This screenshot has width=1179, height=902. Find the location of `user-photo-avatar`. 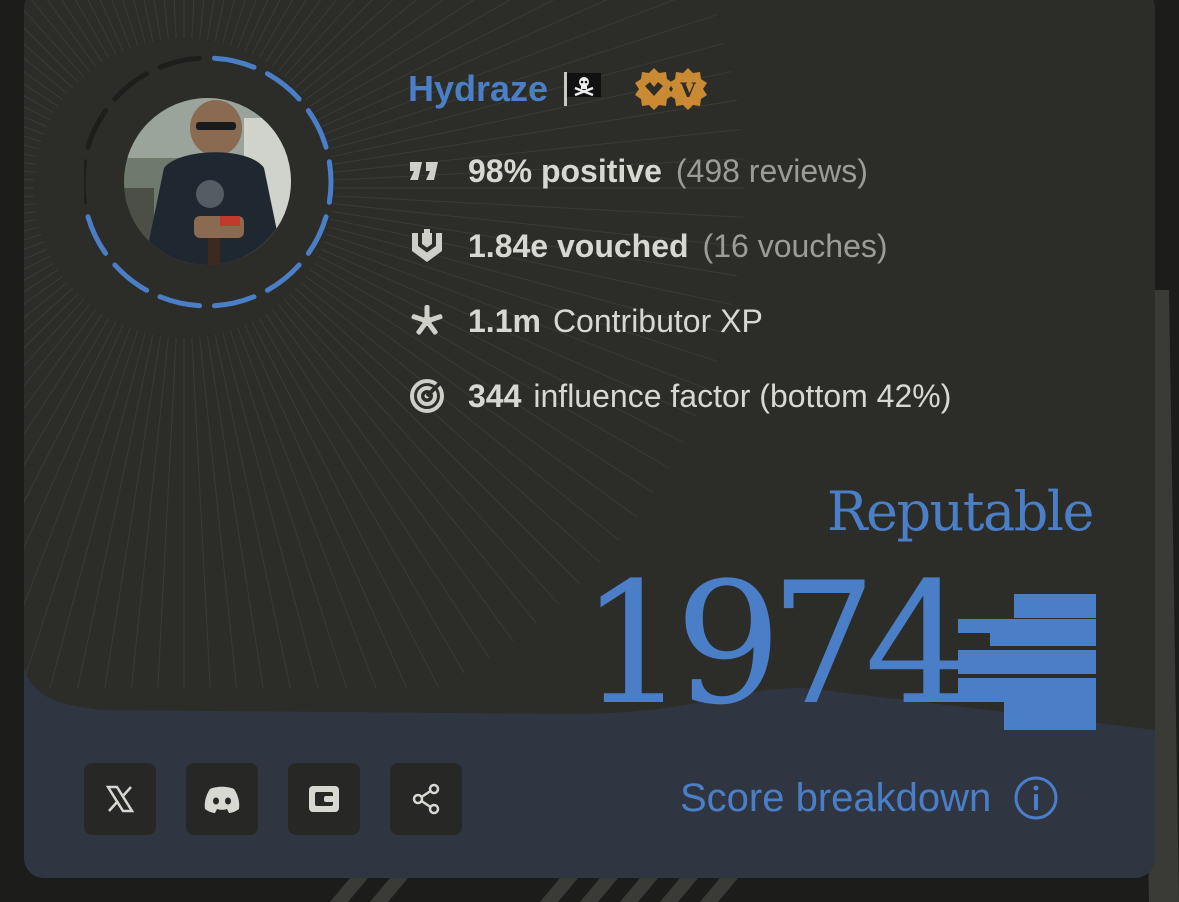

user-photo-avatar is located at coordinates (207, 181).